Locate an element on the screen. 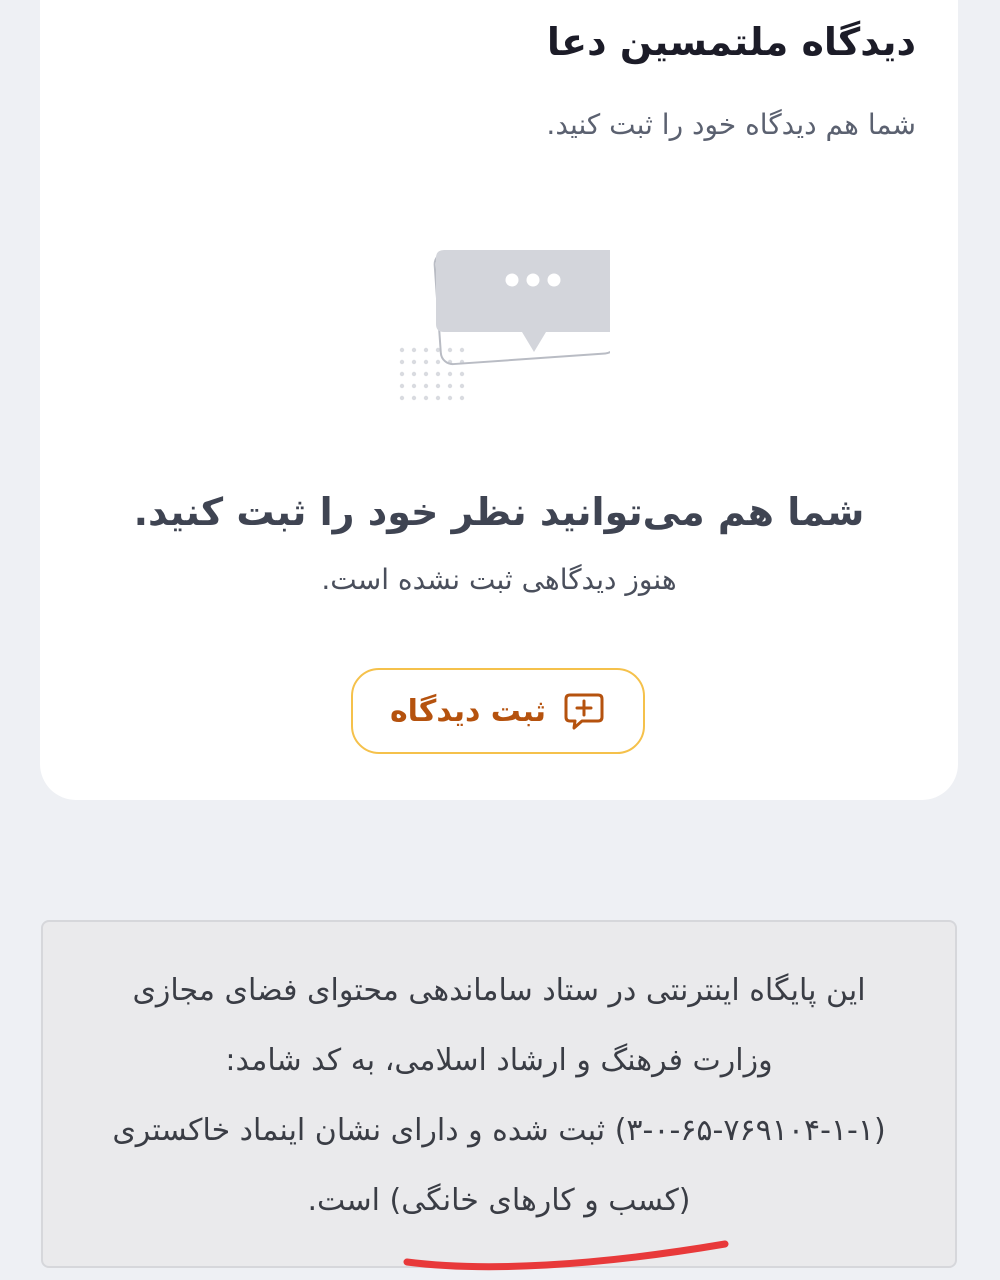 This screenshot has height=1280, width=1000. comments-subtitle: شما هم دیدگاه خود را ثبت کنید. is located at coordinates (731, 124).